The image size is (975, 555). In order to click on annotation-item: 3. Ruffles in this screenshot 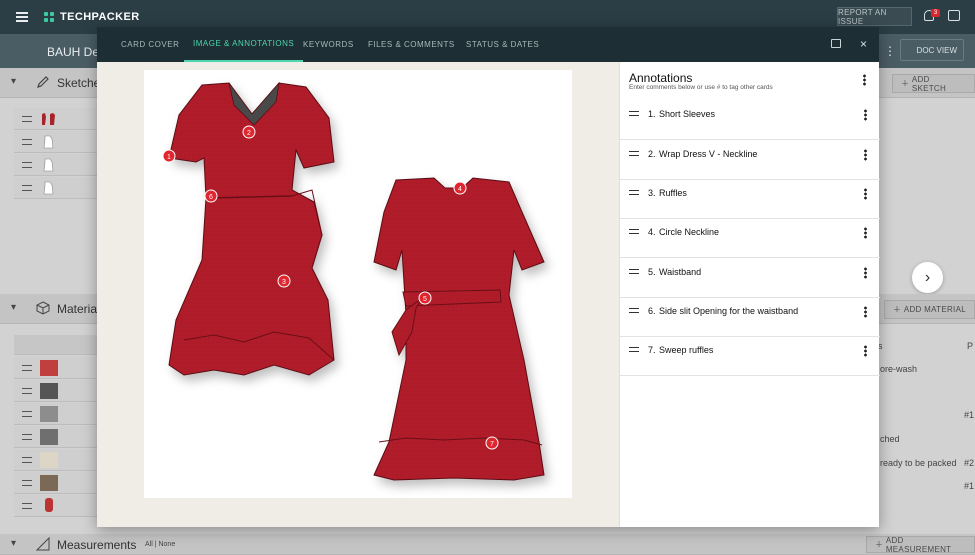, I will do `click(750, 199)`.